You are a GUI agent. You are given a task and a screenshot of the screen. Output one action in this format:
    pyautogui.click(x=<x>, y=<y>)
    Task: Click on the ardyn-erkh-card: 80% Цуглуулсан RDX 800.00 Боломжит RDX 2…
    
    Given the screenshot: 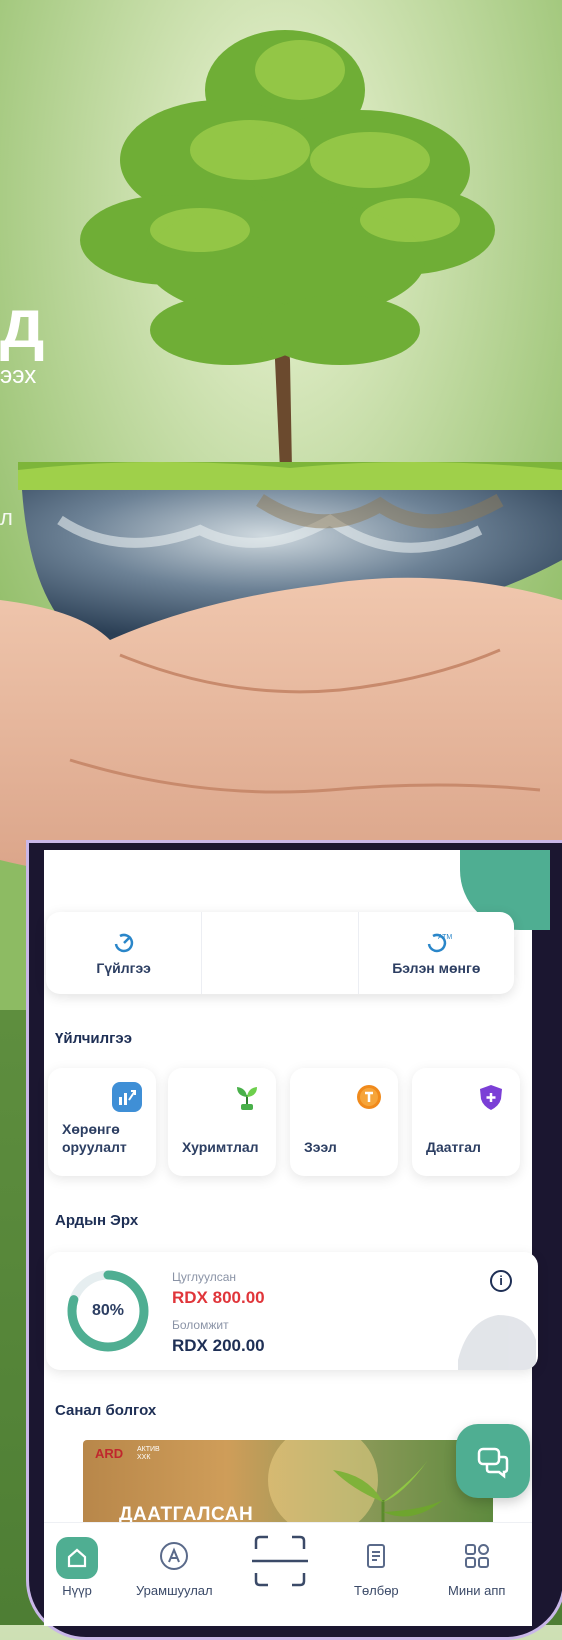 What is the action you would take?
    pyautogui.click(x=292, y=1311)
    